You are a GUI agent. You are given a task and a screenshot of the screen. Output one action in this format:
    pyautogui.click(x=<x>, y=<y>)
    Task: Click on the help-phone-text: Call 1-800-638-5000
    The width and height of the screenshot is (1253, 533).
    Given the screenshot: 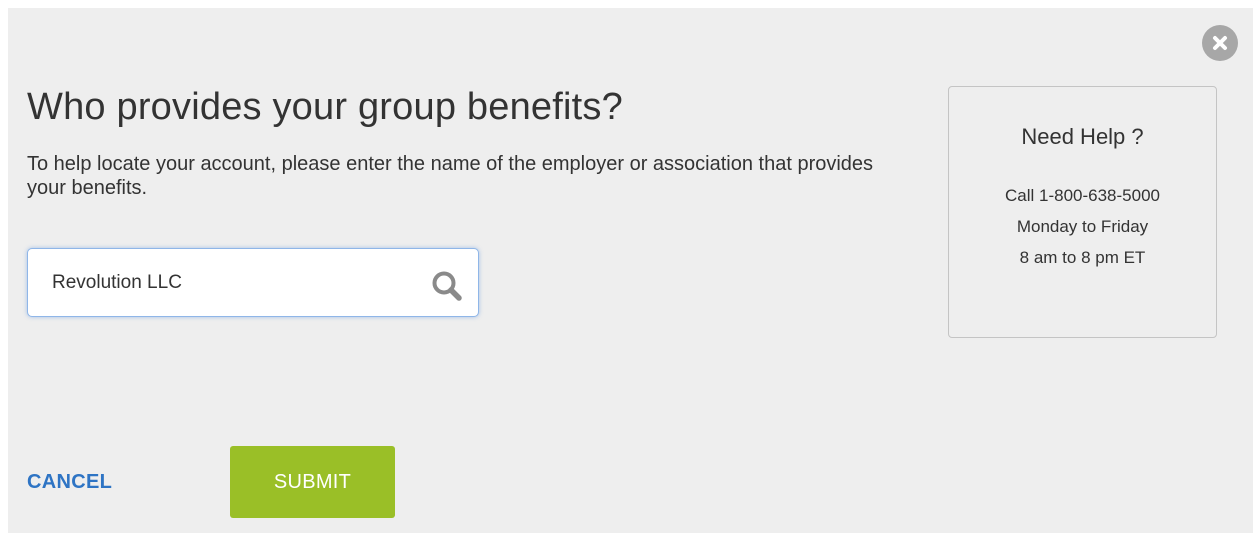 What is the action you would take?
    pyautogui.click(x=1082, y=195)
    